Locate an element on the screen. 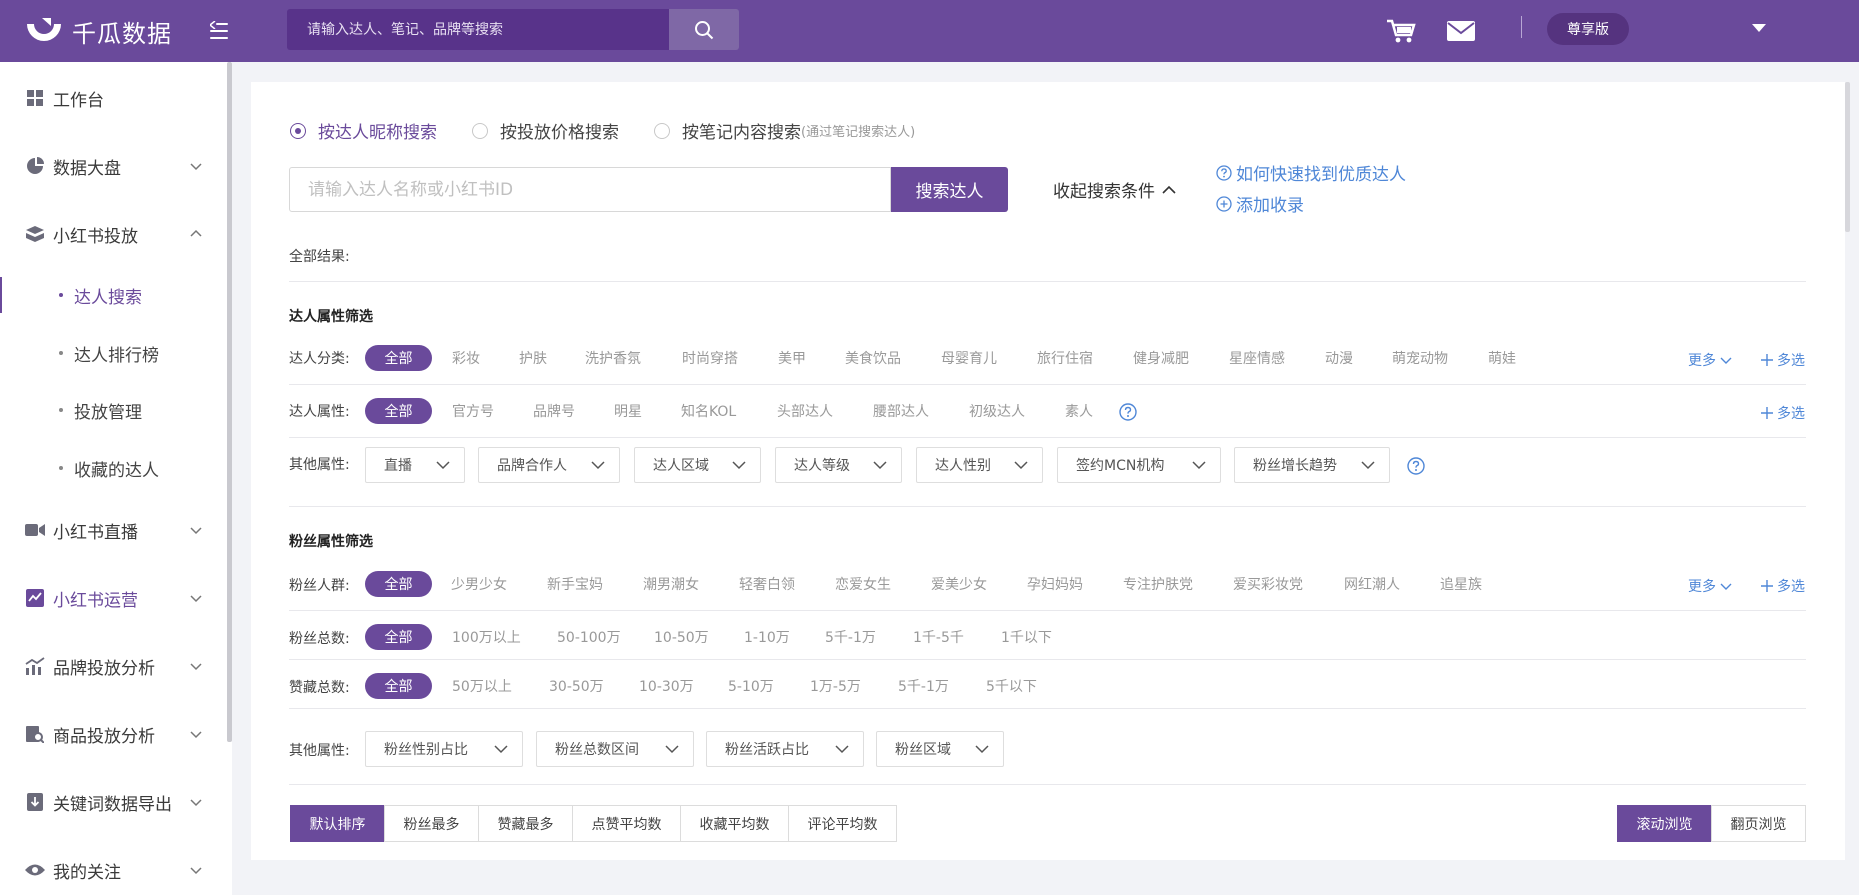  category-chip: 旅行住宿 is located at coordinates (1065, 358).